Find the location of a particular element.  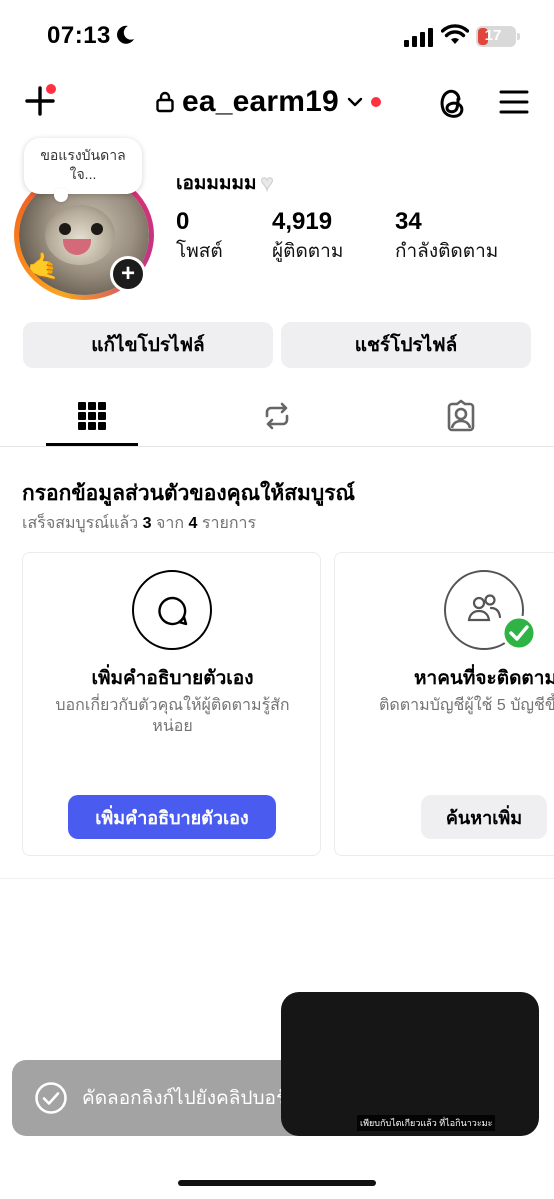

card-description: ติดตามบัญชีผู้ใช้ 5 บัญชีขึ้น is located at coordinates (466, 705).